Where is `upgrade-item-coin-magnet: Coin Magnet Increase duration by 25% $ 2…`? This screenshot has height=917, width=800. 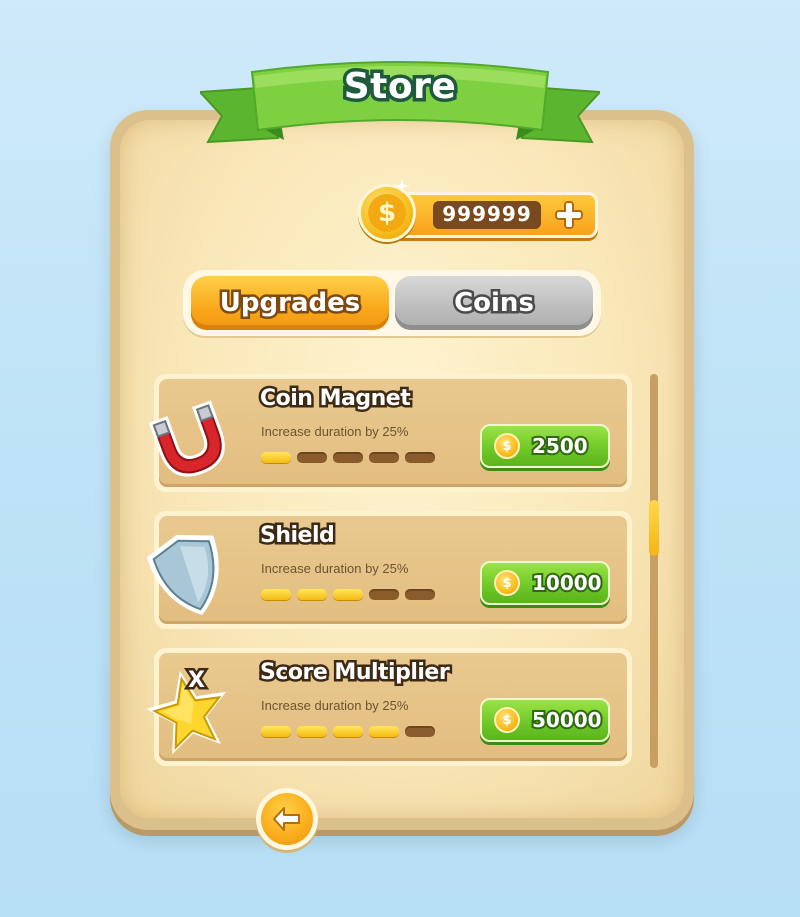
upgrade-item-coin-magnet: Coin Magnet Increase duration by 25% $ 2… is located at coordinates (390, 433).